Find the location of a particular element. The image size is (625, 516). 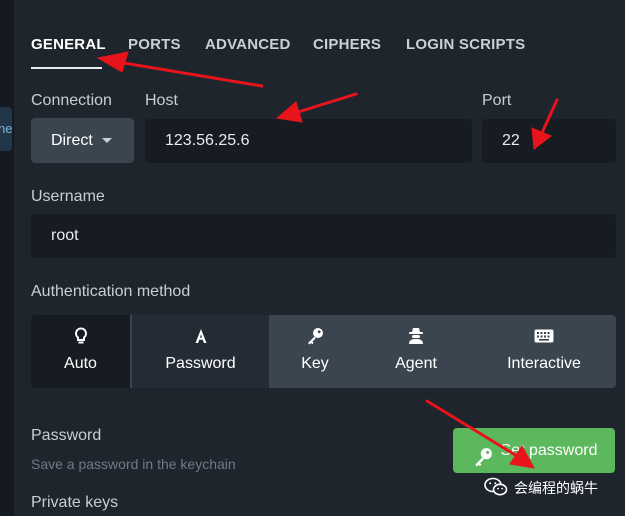

connection-select: Direct is located at coordinates (82, 140).